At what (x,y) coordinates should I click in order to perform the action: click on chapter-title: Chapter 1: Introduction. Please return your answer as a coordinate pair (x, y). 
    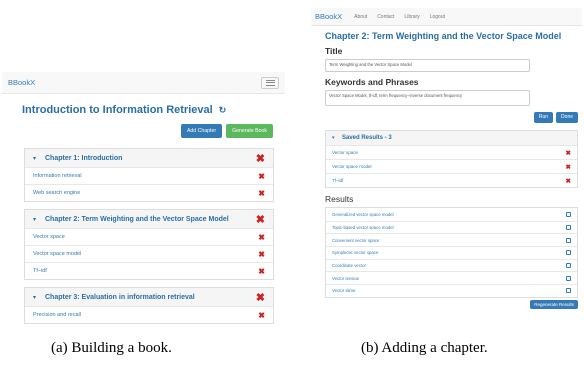
    Looking at the image, I should click on (84, 158).